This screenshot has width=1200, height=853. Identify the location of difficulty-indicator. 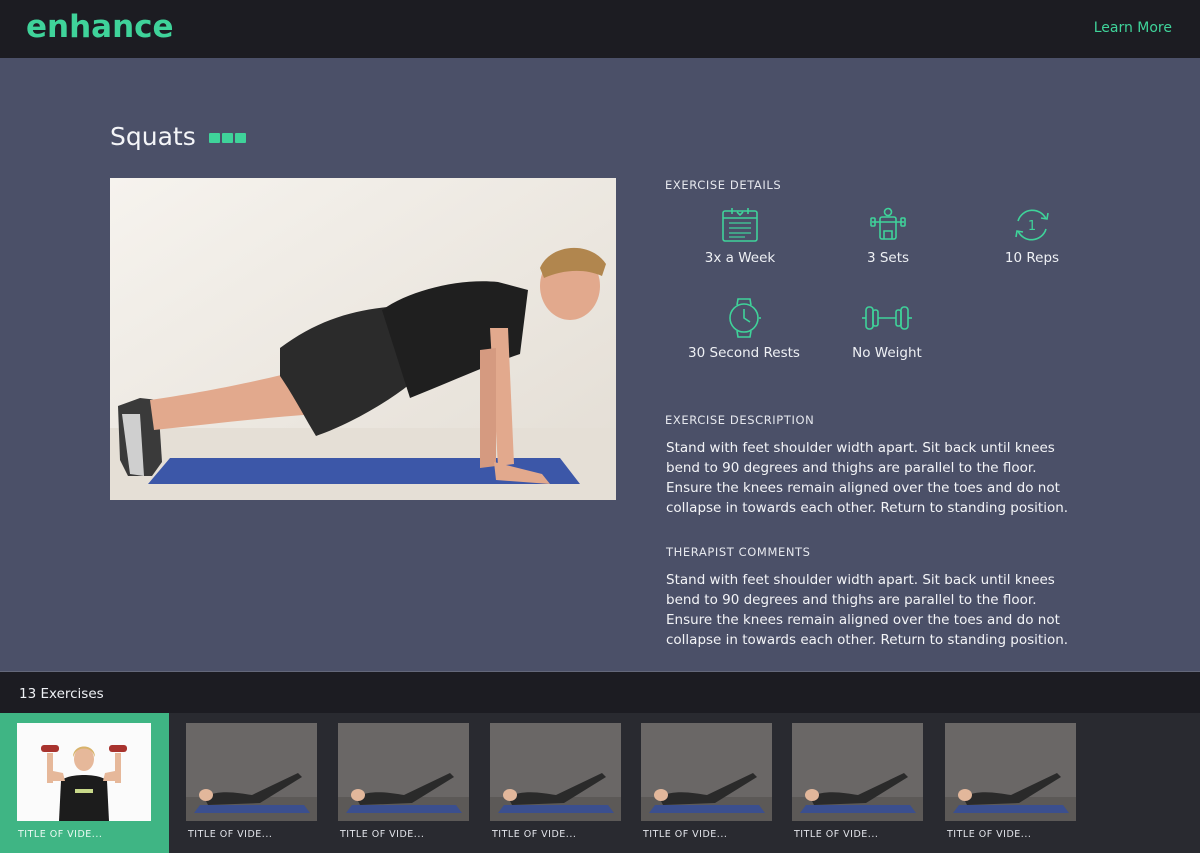
(227, 138).